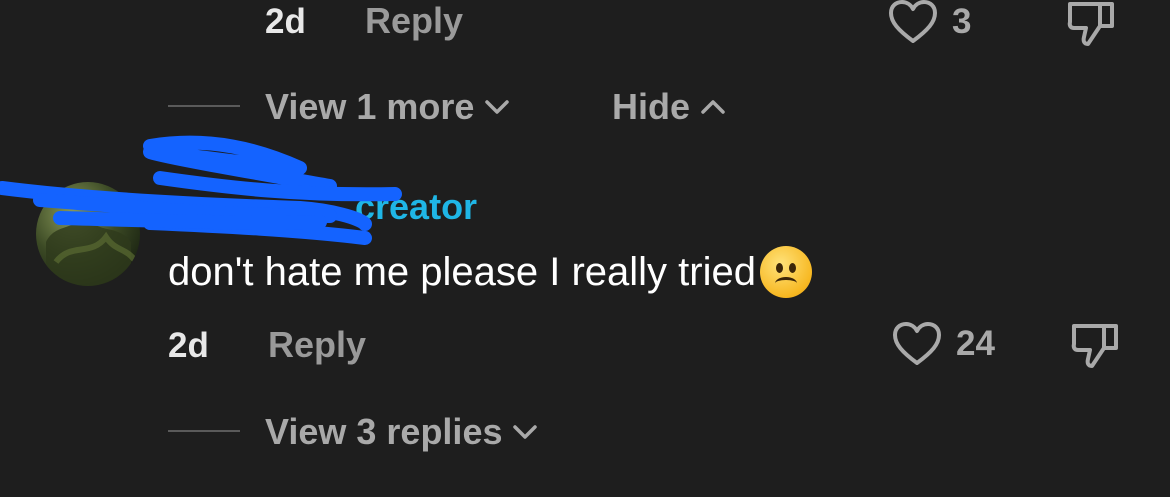  I want to click on view-more-label: View 1 more, so click(370, 106).